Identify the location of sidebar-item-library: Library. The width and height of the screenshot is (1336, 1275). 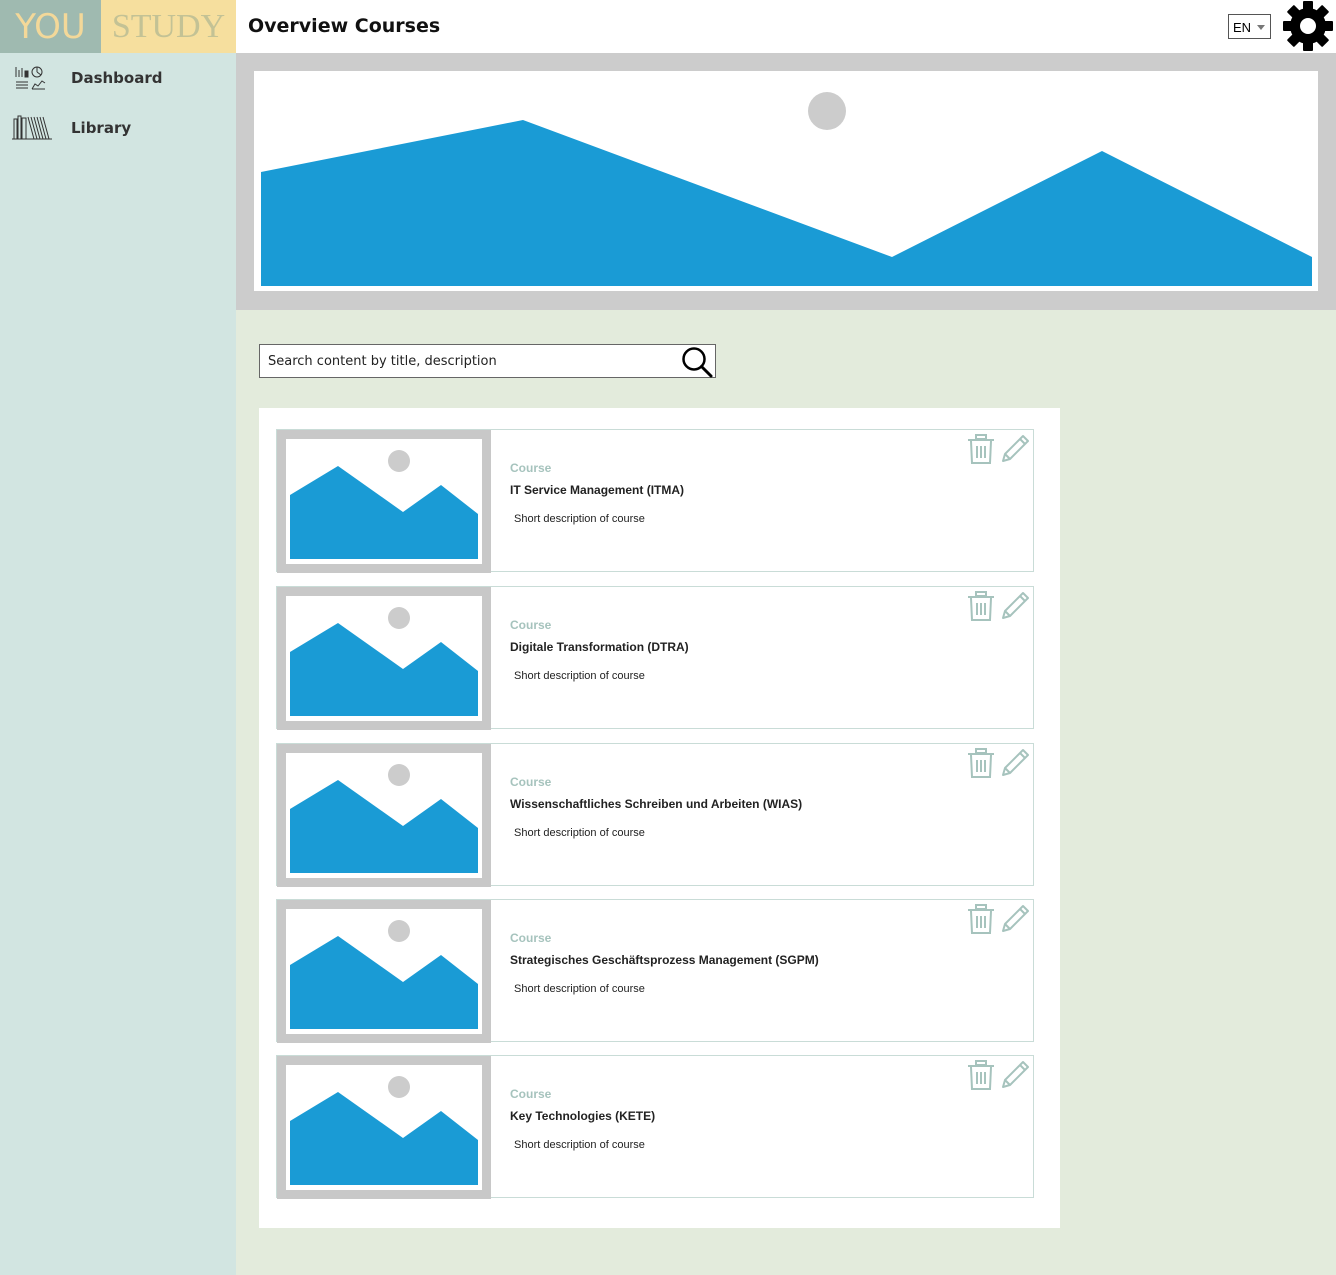
(118, 127).